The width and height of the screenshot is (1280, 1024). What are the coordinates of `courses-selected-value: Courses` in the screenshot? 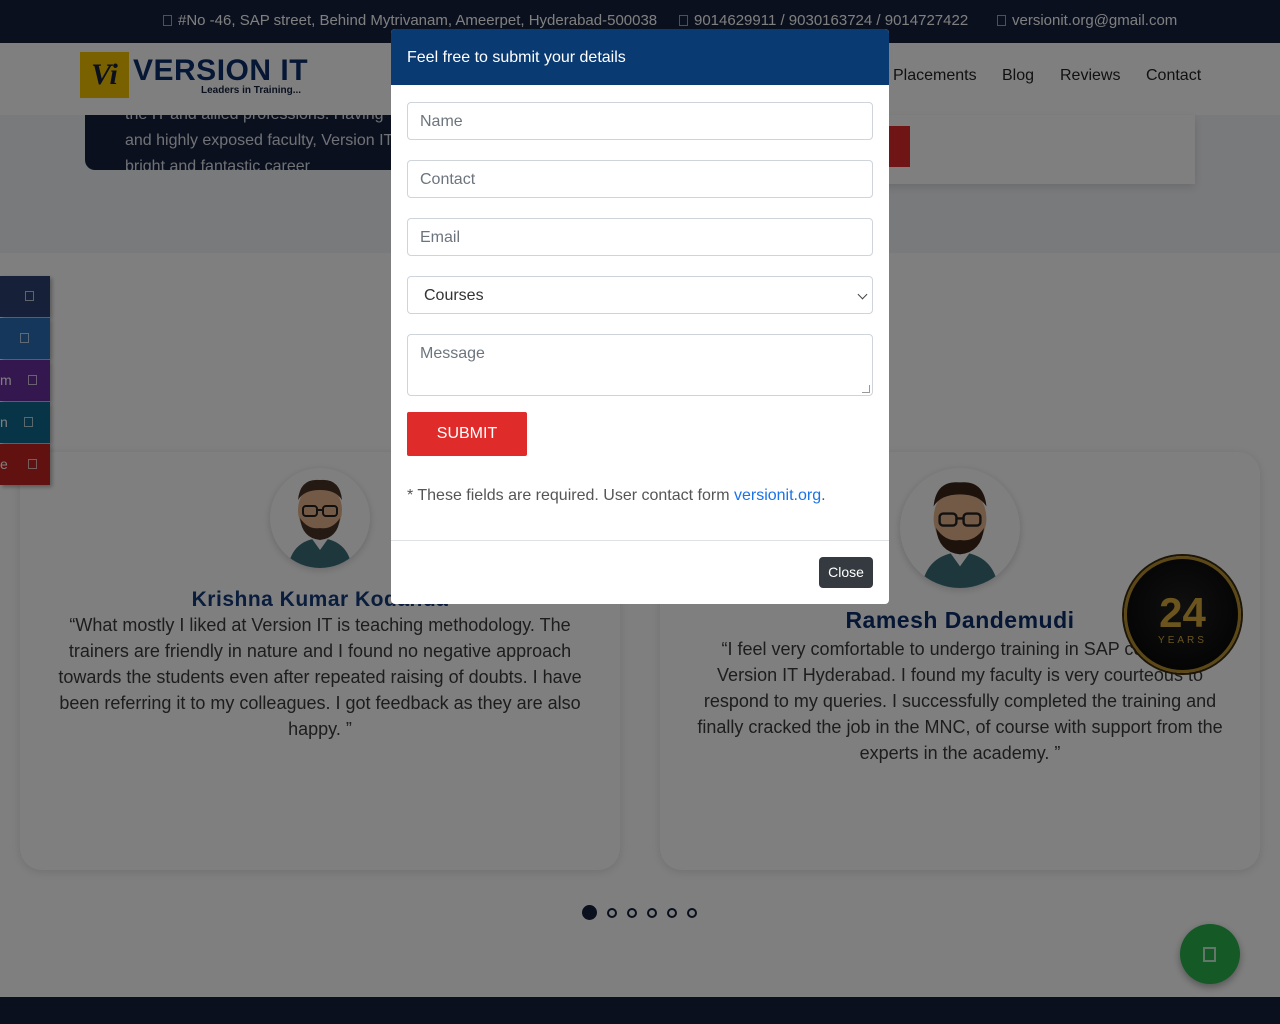 It's located at (454, 295).